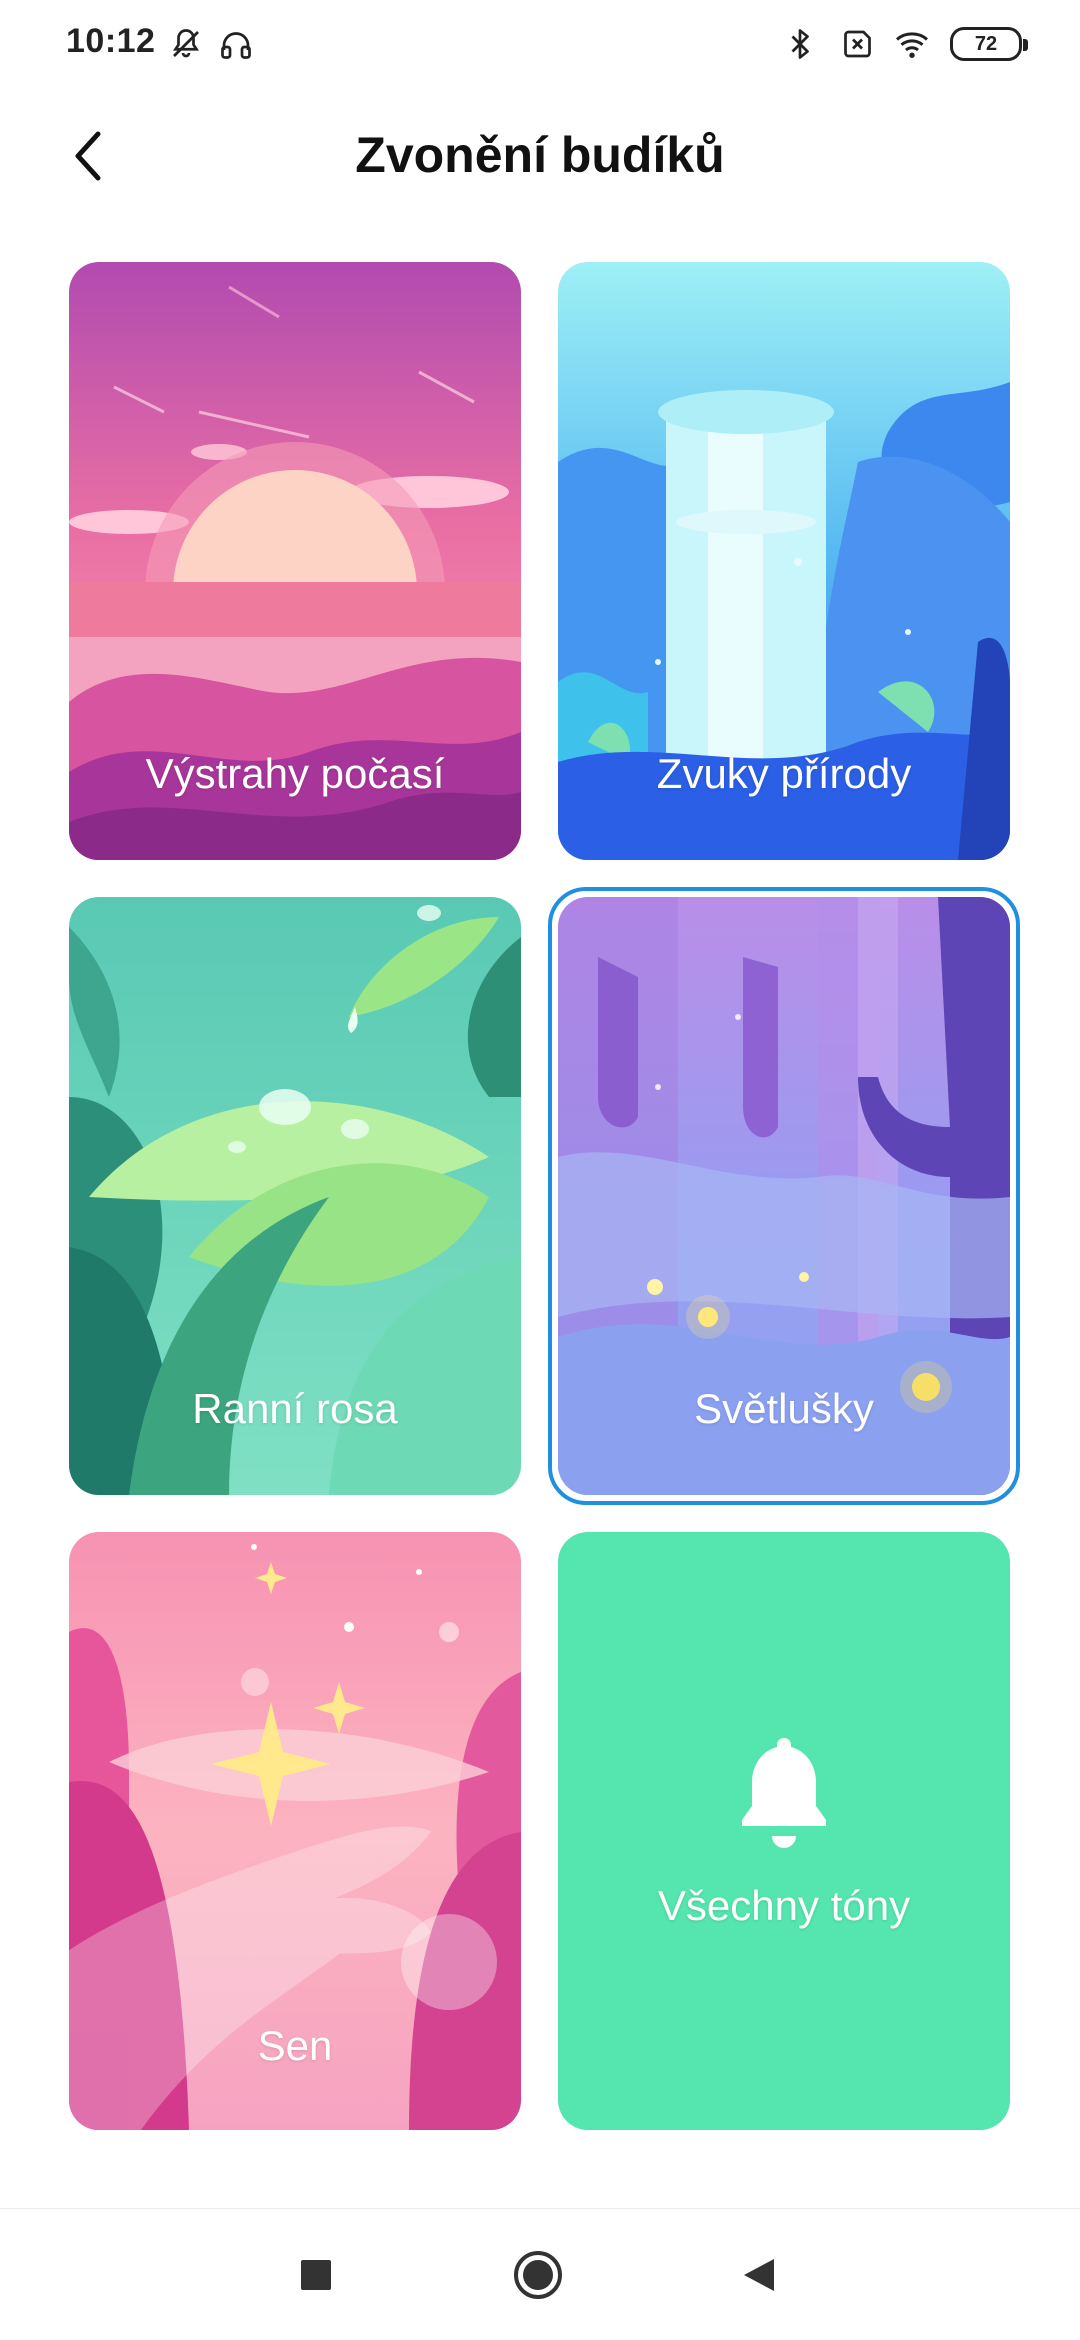 The image size is (1080, 2340). Describe the element at coordinates (111, 41) in the screenshot. I see `status-time: 10:12` at that location.